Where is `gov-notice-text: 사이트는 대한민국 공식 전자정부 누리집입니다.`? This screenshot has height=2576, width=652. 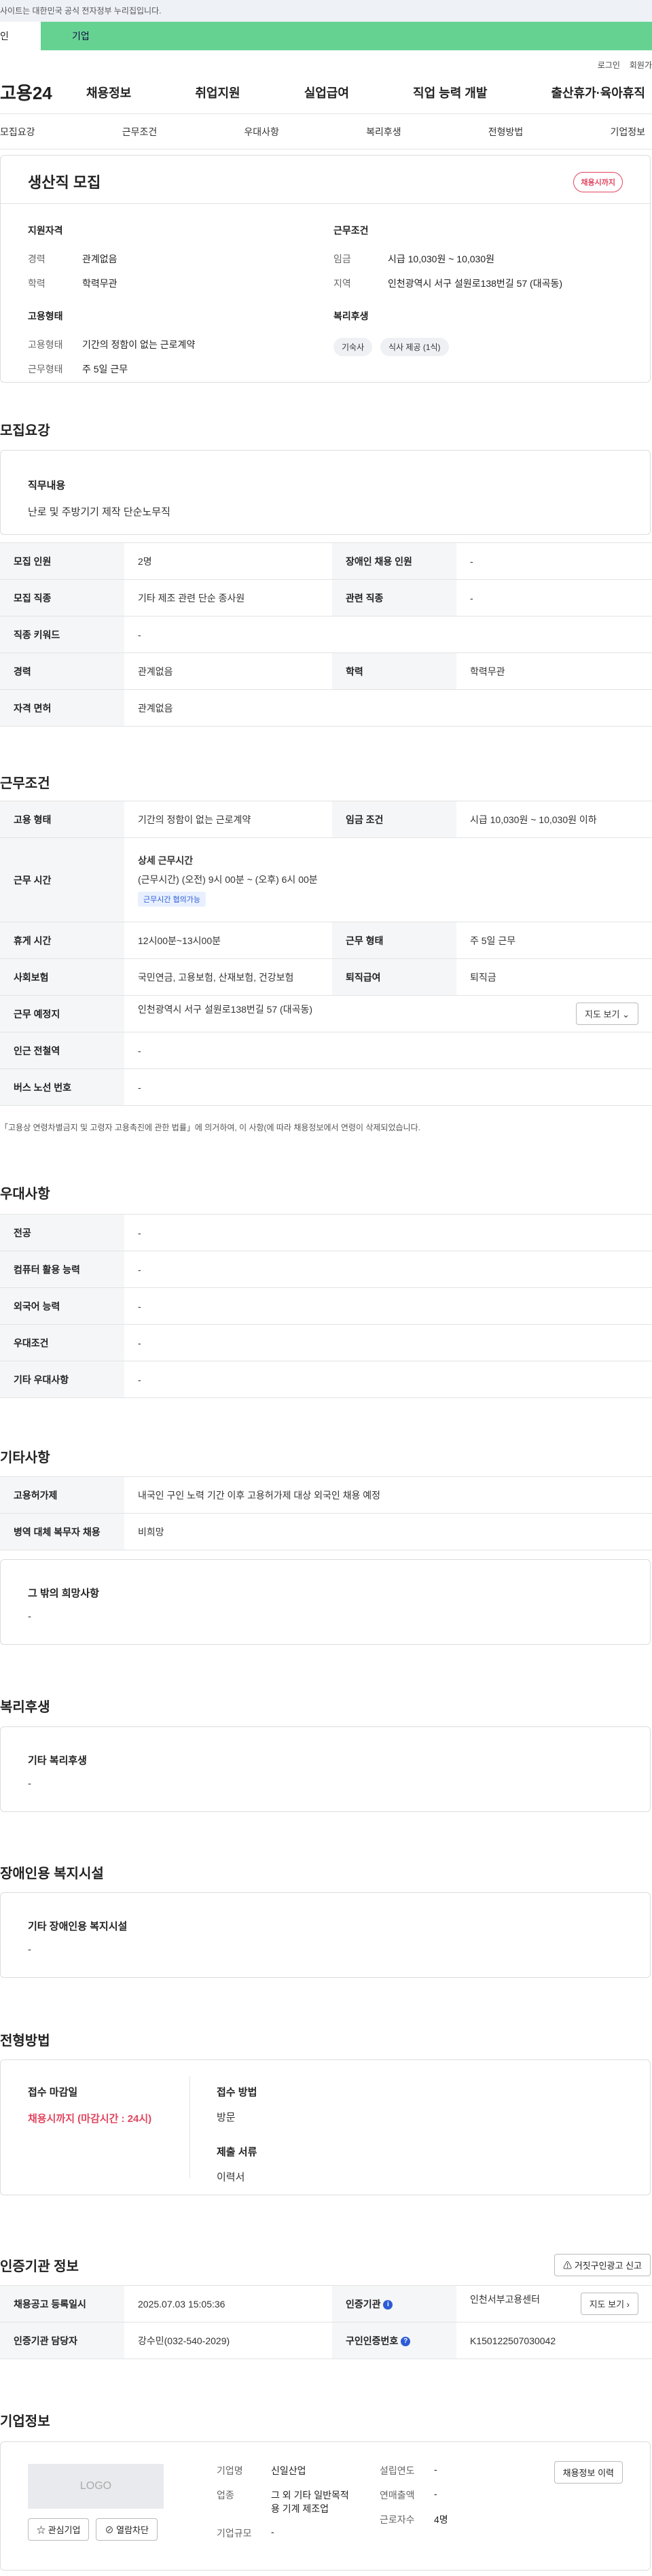 gov-notice-text: 사이트는 대한민국 공식 전자정부 누리집입니다. is located at coordinates (81, 11).